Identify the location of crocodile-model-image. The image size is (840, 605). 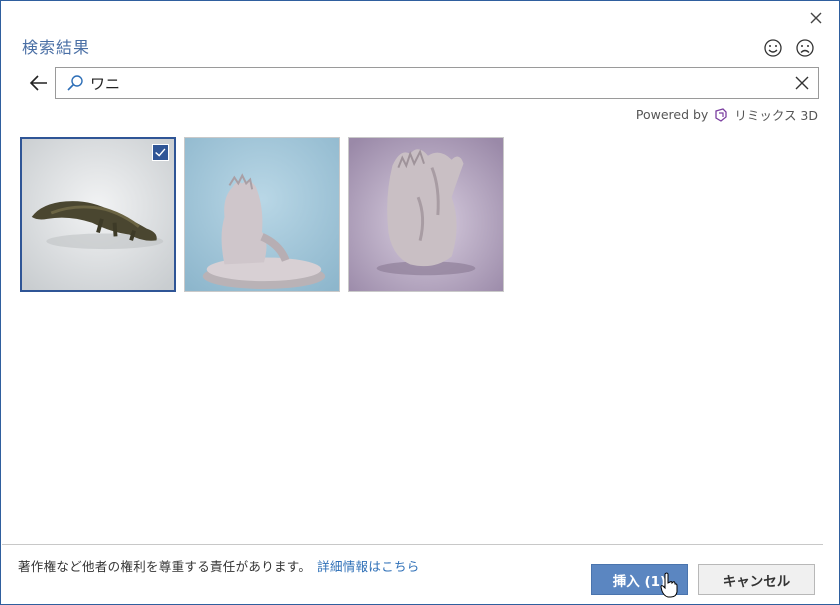
(98, 214).